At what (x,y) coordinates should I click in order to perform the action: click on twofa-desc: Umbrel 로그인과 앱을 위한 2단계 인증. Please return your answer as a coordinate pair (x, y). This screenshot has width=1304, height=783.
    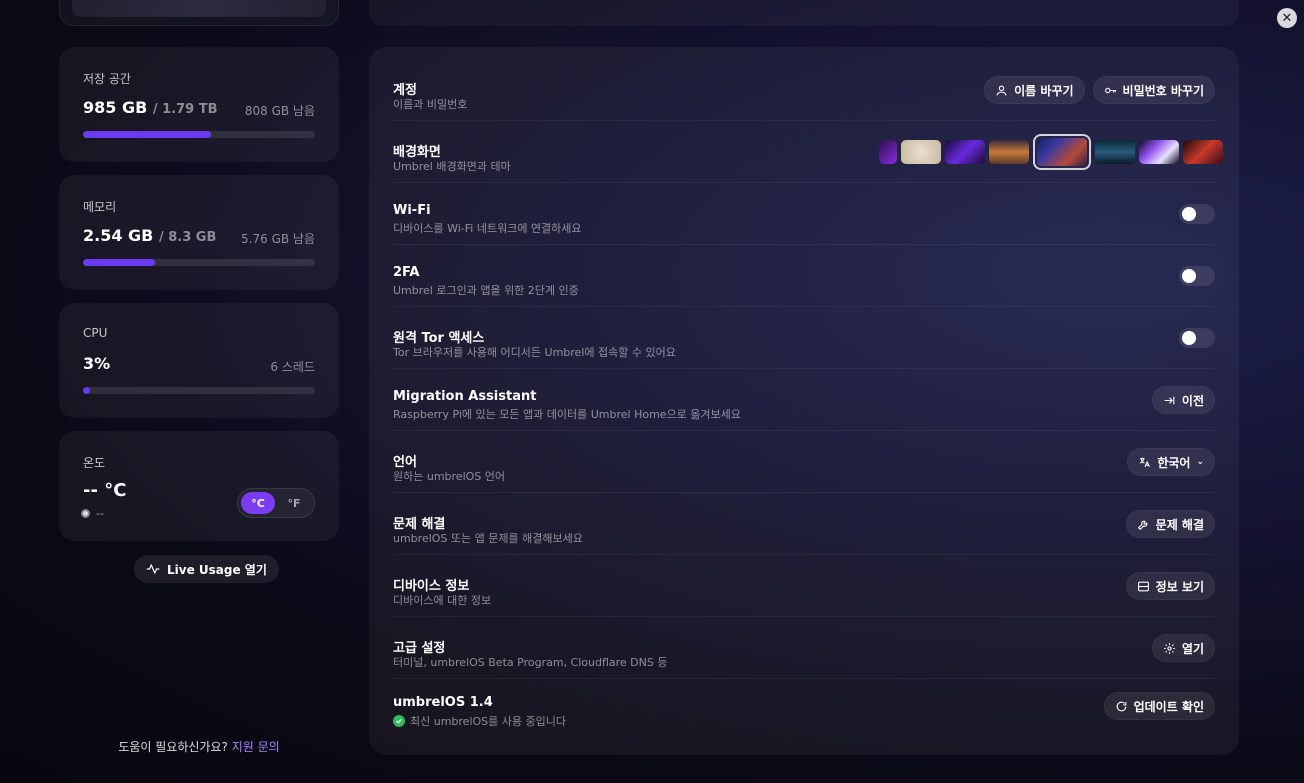
    Looking at the image, I should click on (486, 290).